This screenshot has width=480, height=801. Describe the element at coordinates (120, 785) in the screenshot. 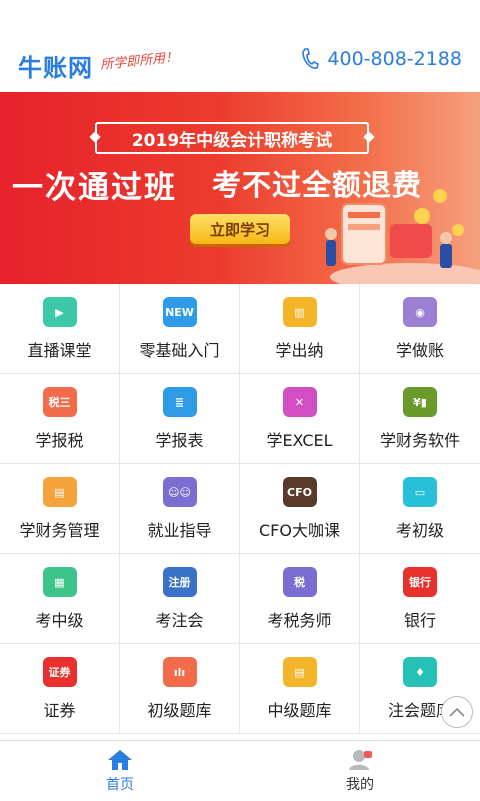

I see `tab-home-label: 首页` at that location.